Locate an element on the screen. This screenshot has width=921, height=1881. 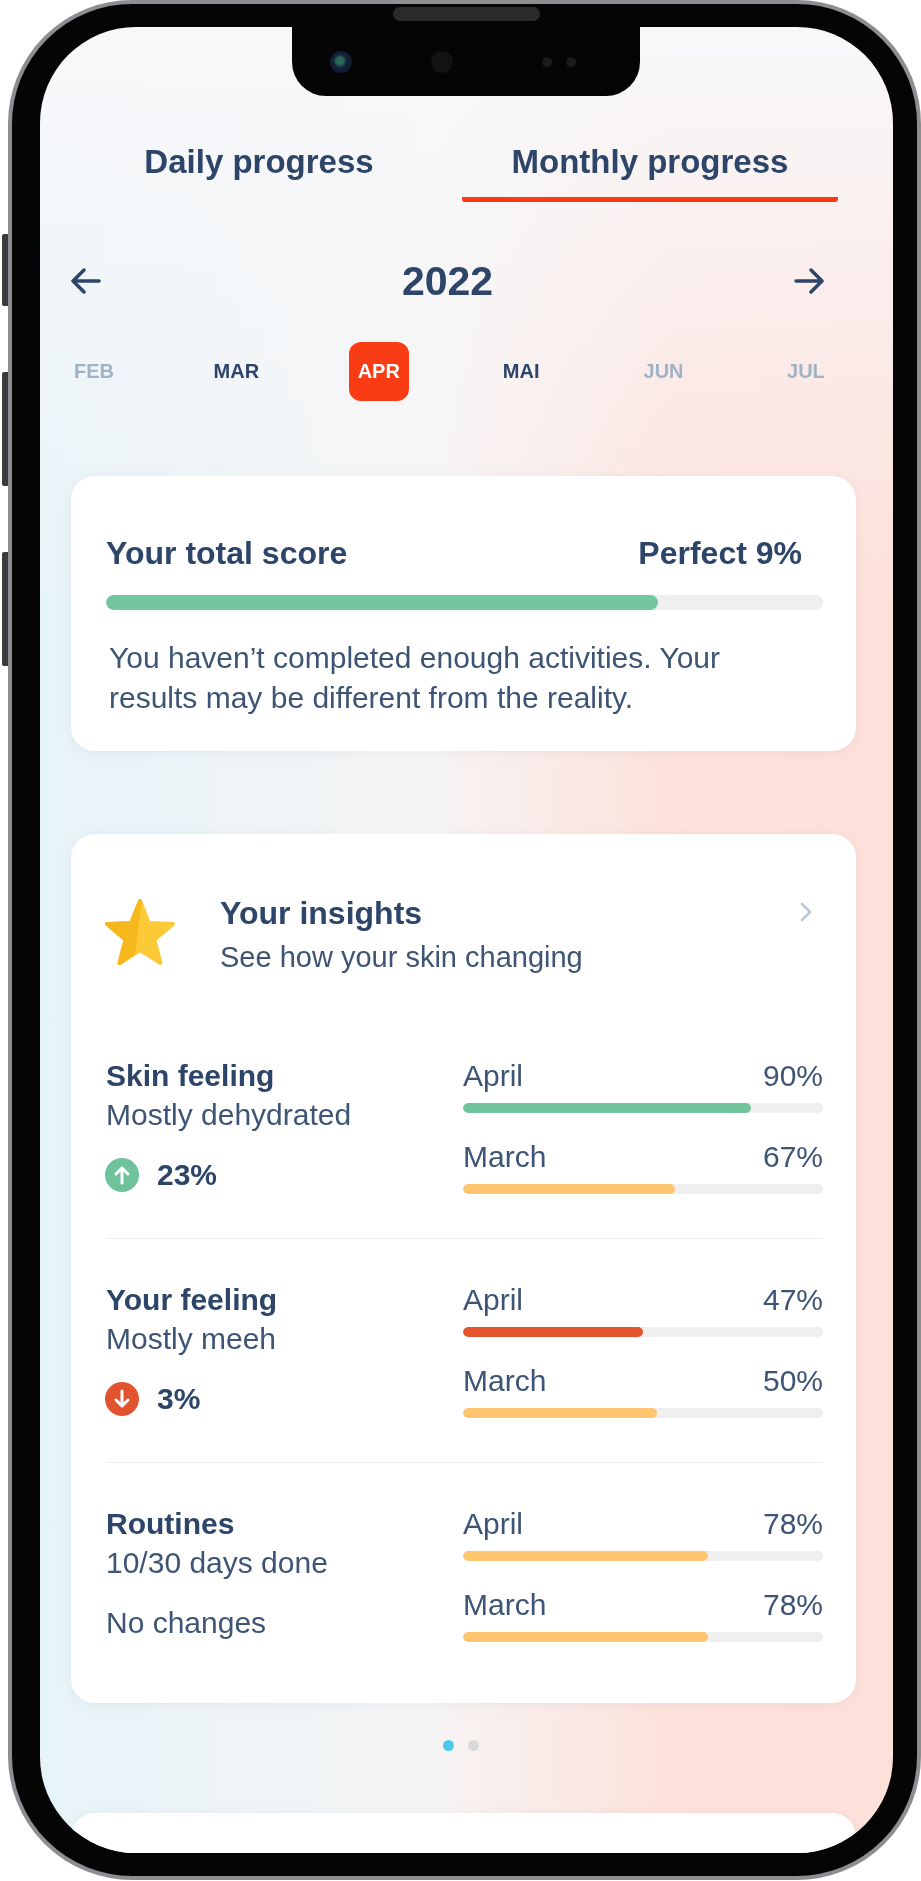
year-label: 2022 is located at coordinates (447, 281).